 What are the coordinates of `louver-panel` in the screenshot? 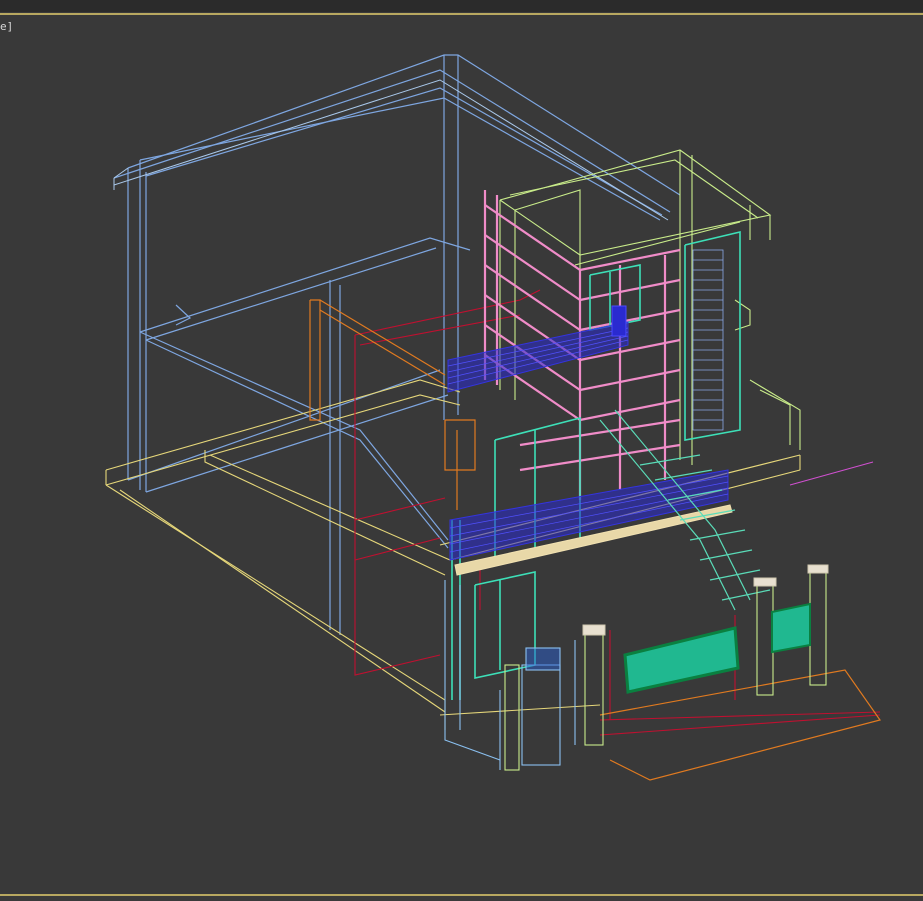 It's located at (708, 340).